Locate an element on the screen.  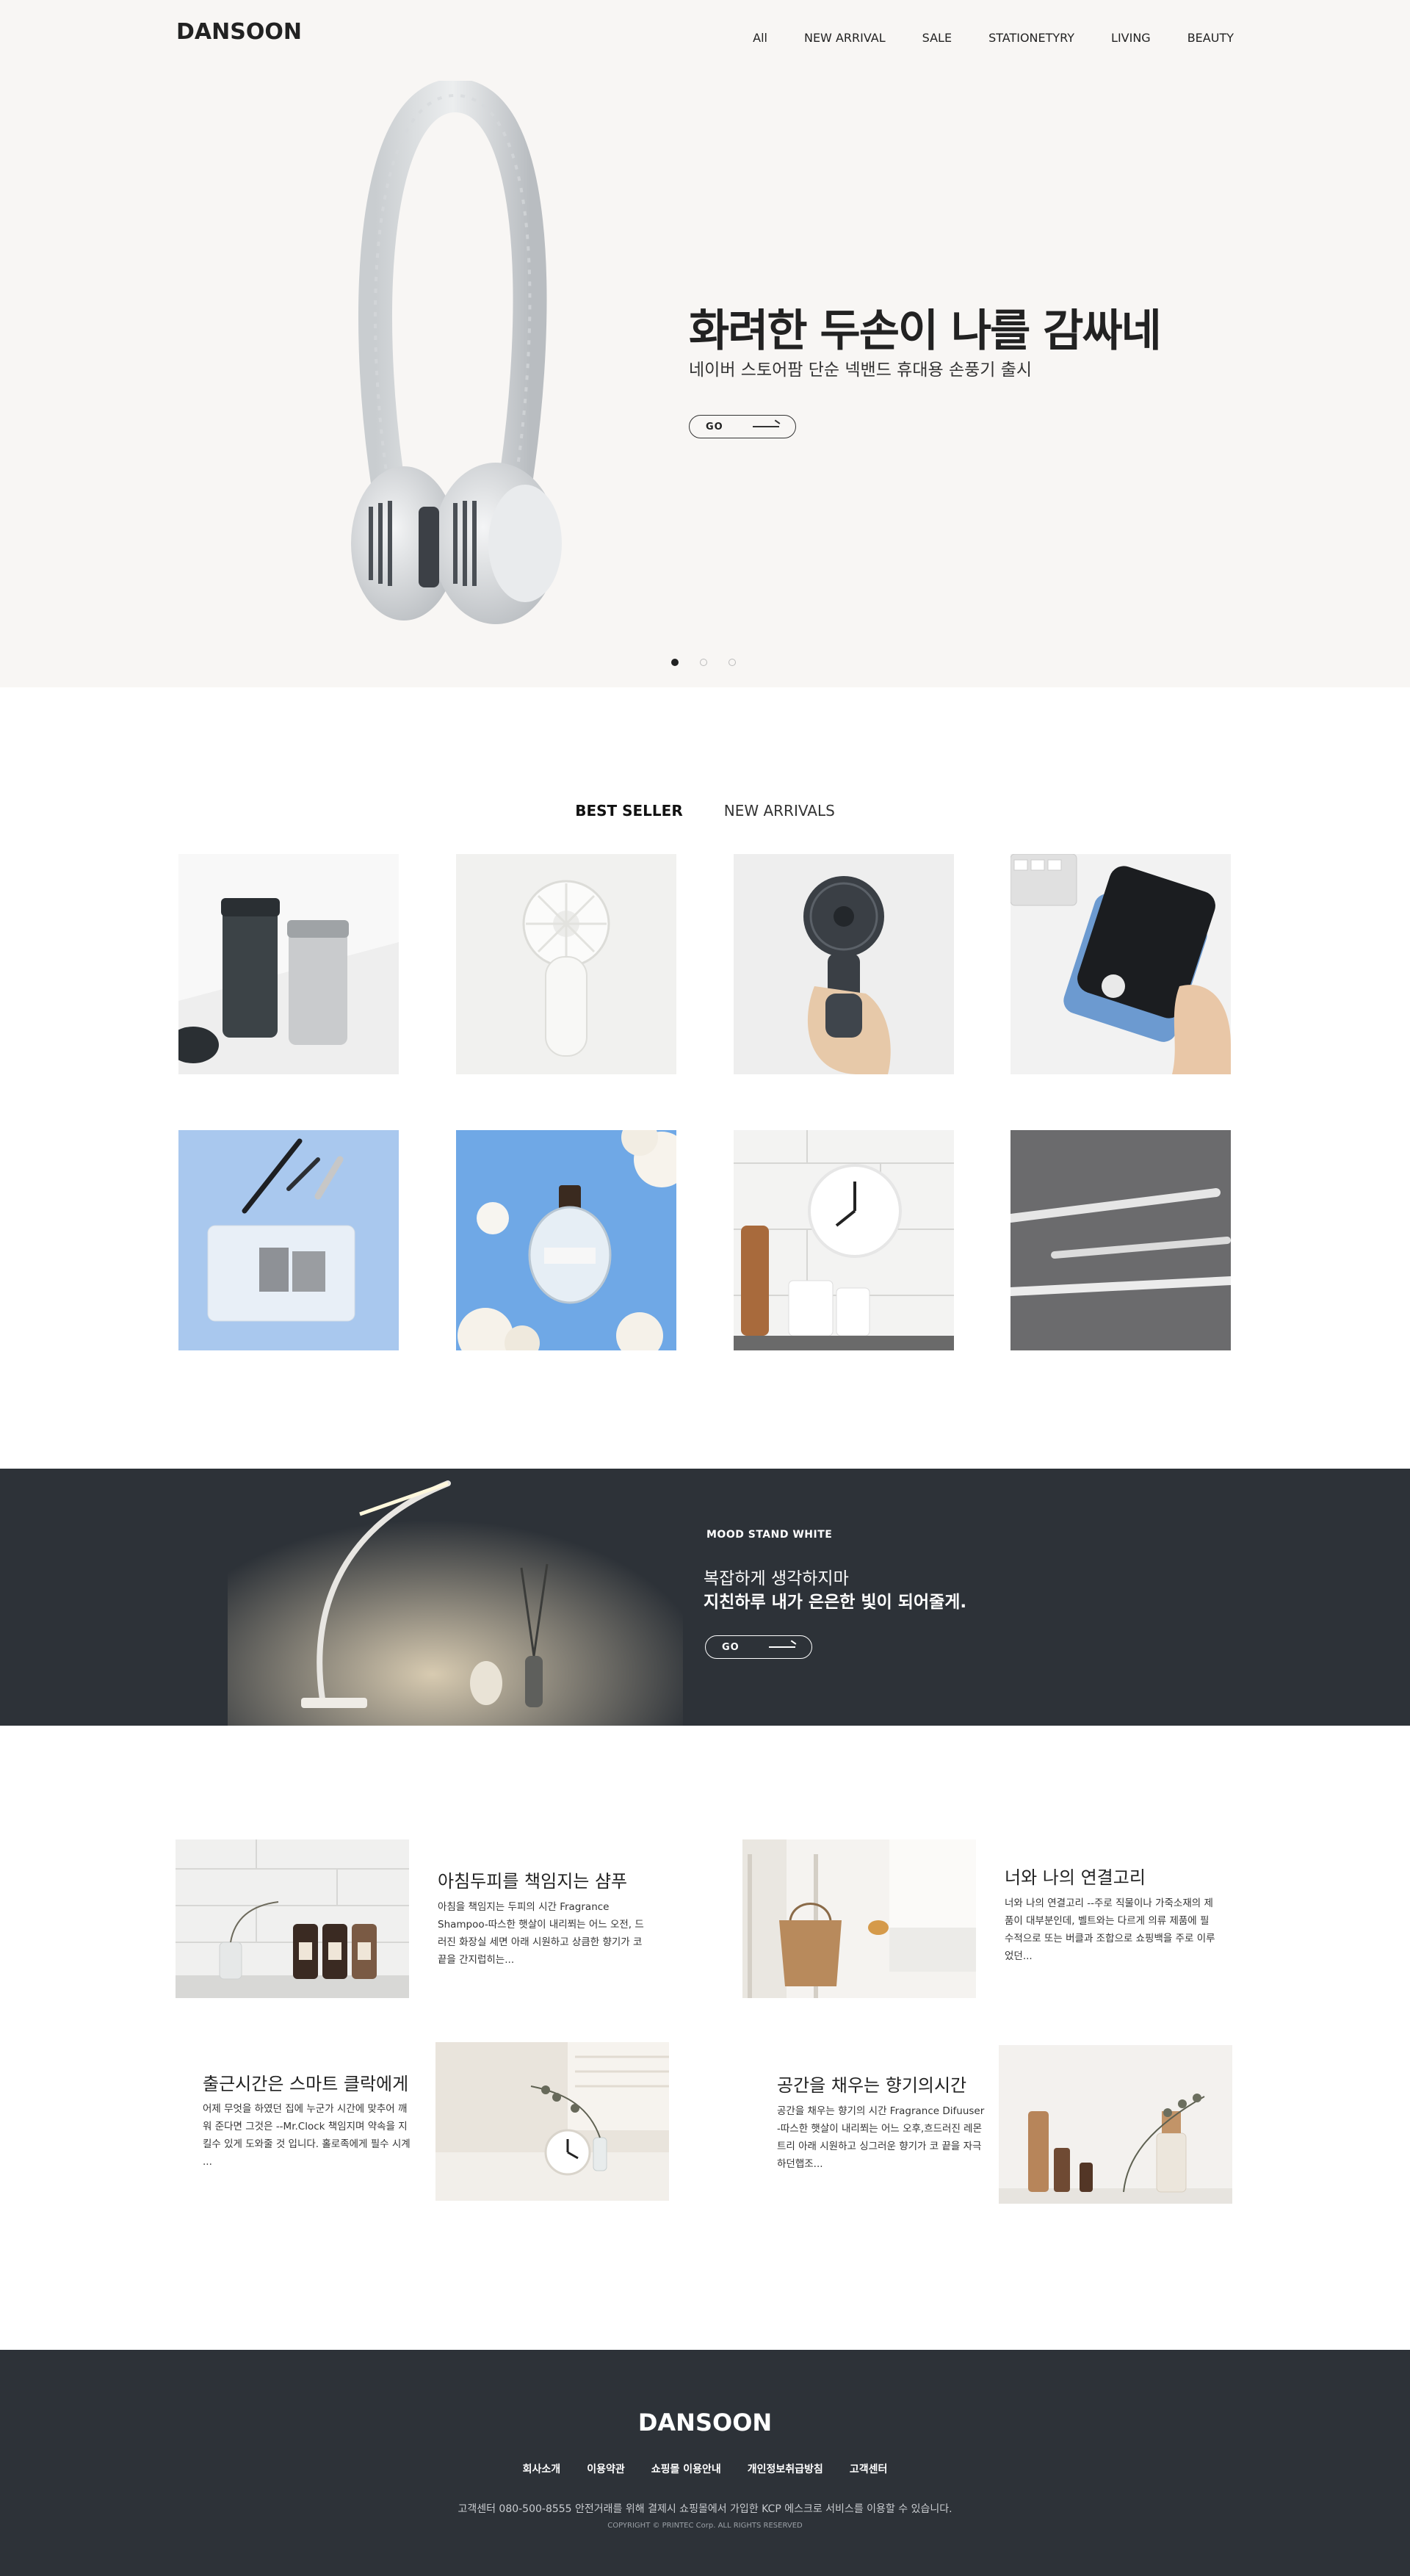
product-pens is located at coordinates (1120, 1240).